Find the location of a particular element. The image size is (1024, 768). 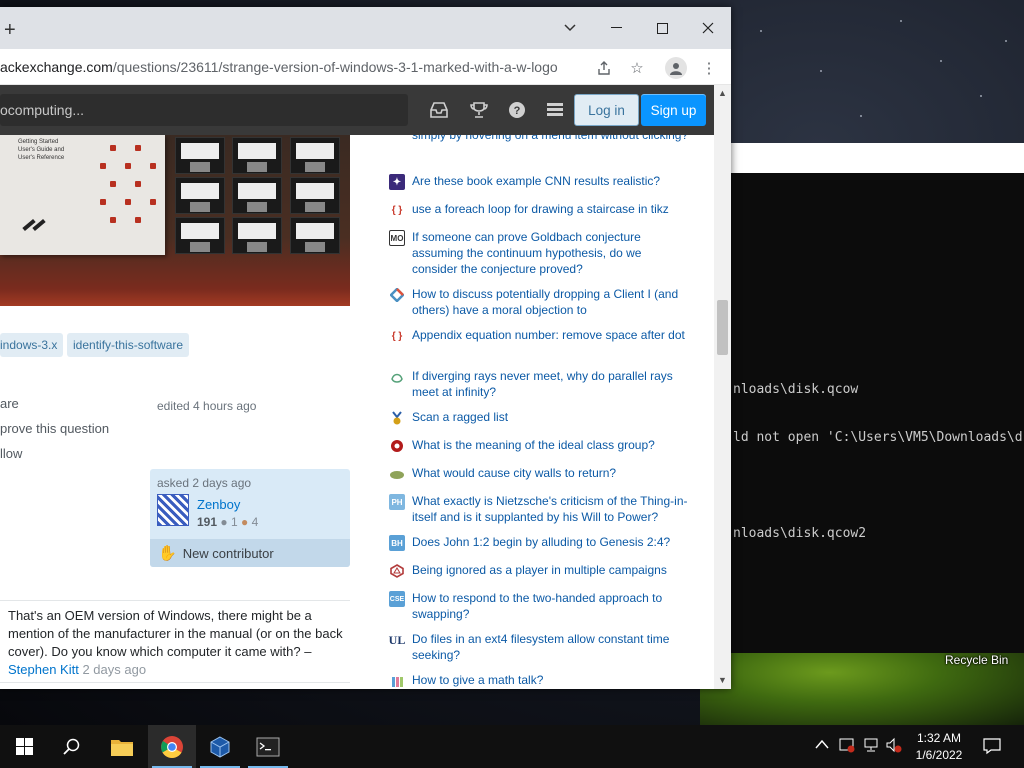

network-icon is located at coordinates (871, 746).